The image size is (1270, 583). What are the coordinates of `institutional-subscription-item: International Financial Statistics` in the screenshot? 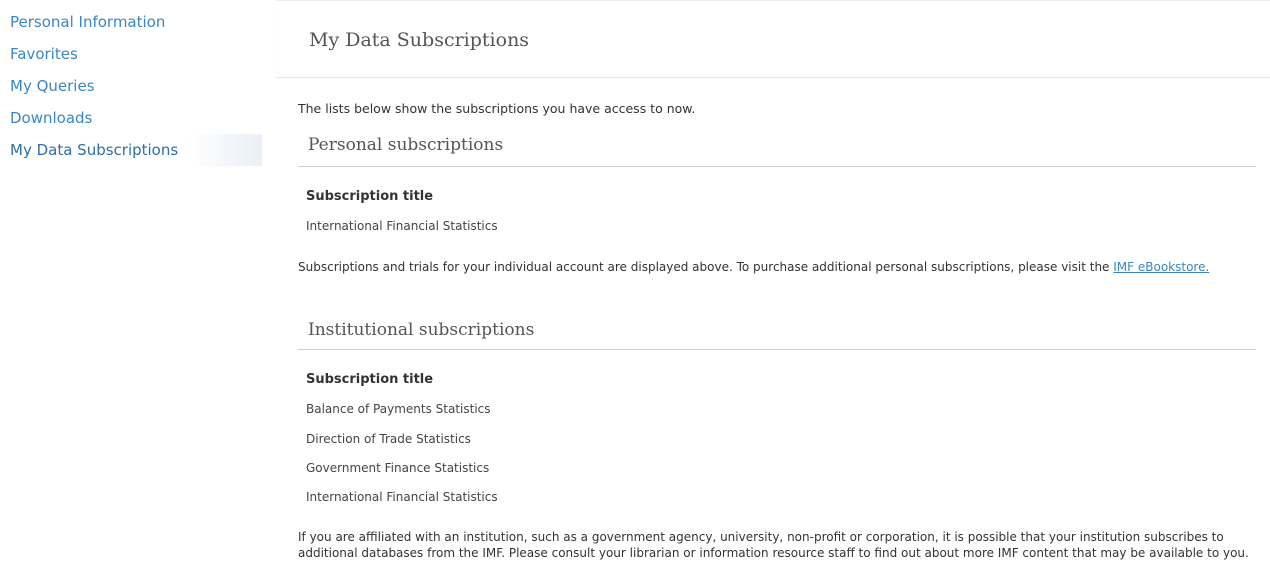 It's located at (402, 497).